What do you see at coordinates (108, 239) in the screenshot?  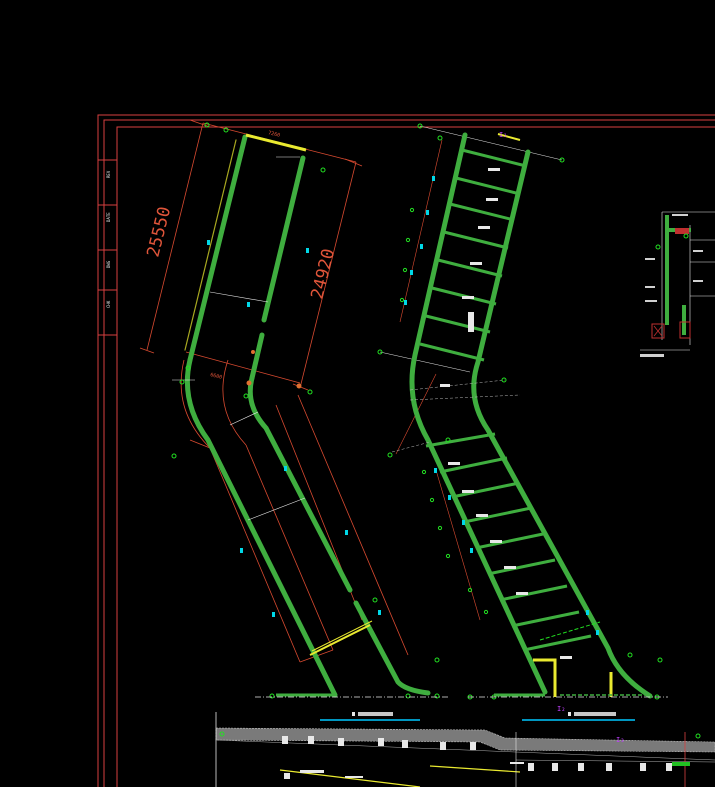 I see `frame-labels: REV DATE DWG CHK` at bounding box center [108, 239].